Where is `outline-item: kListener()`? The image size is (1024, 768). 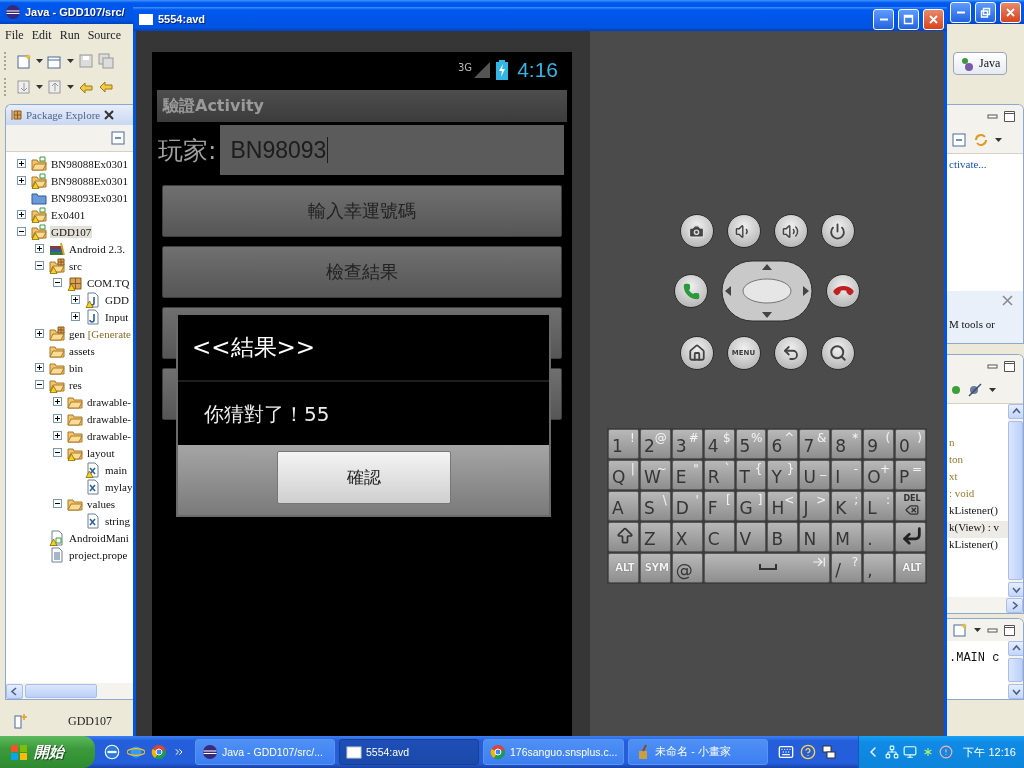 outline-item: kListener() is located at coordinates (977, 512).